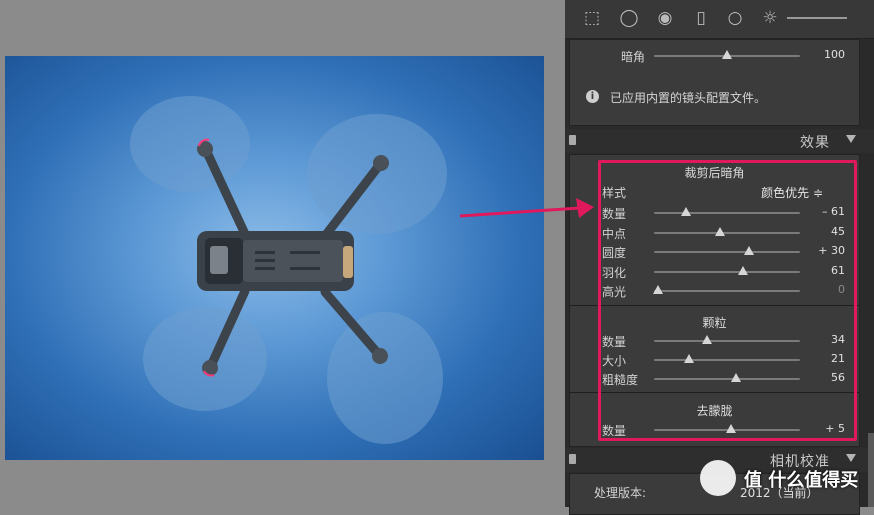  I want to click on lens-section: 暗角 100 i 已应用内置的镜头配置文件。, so click(714, 82).